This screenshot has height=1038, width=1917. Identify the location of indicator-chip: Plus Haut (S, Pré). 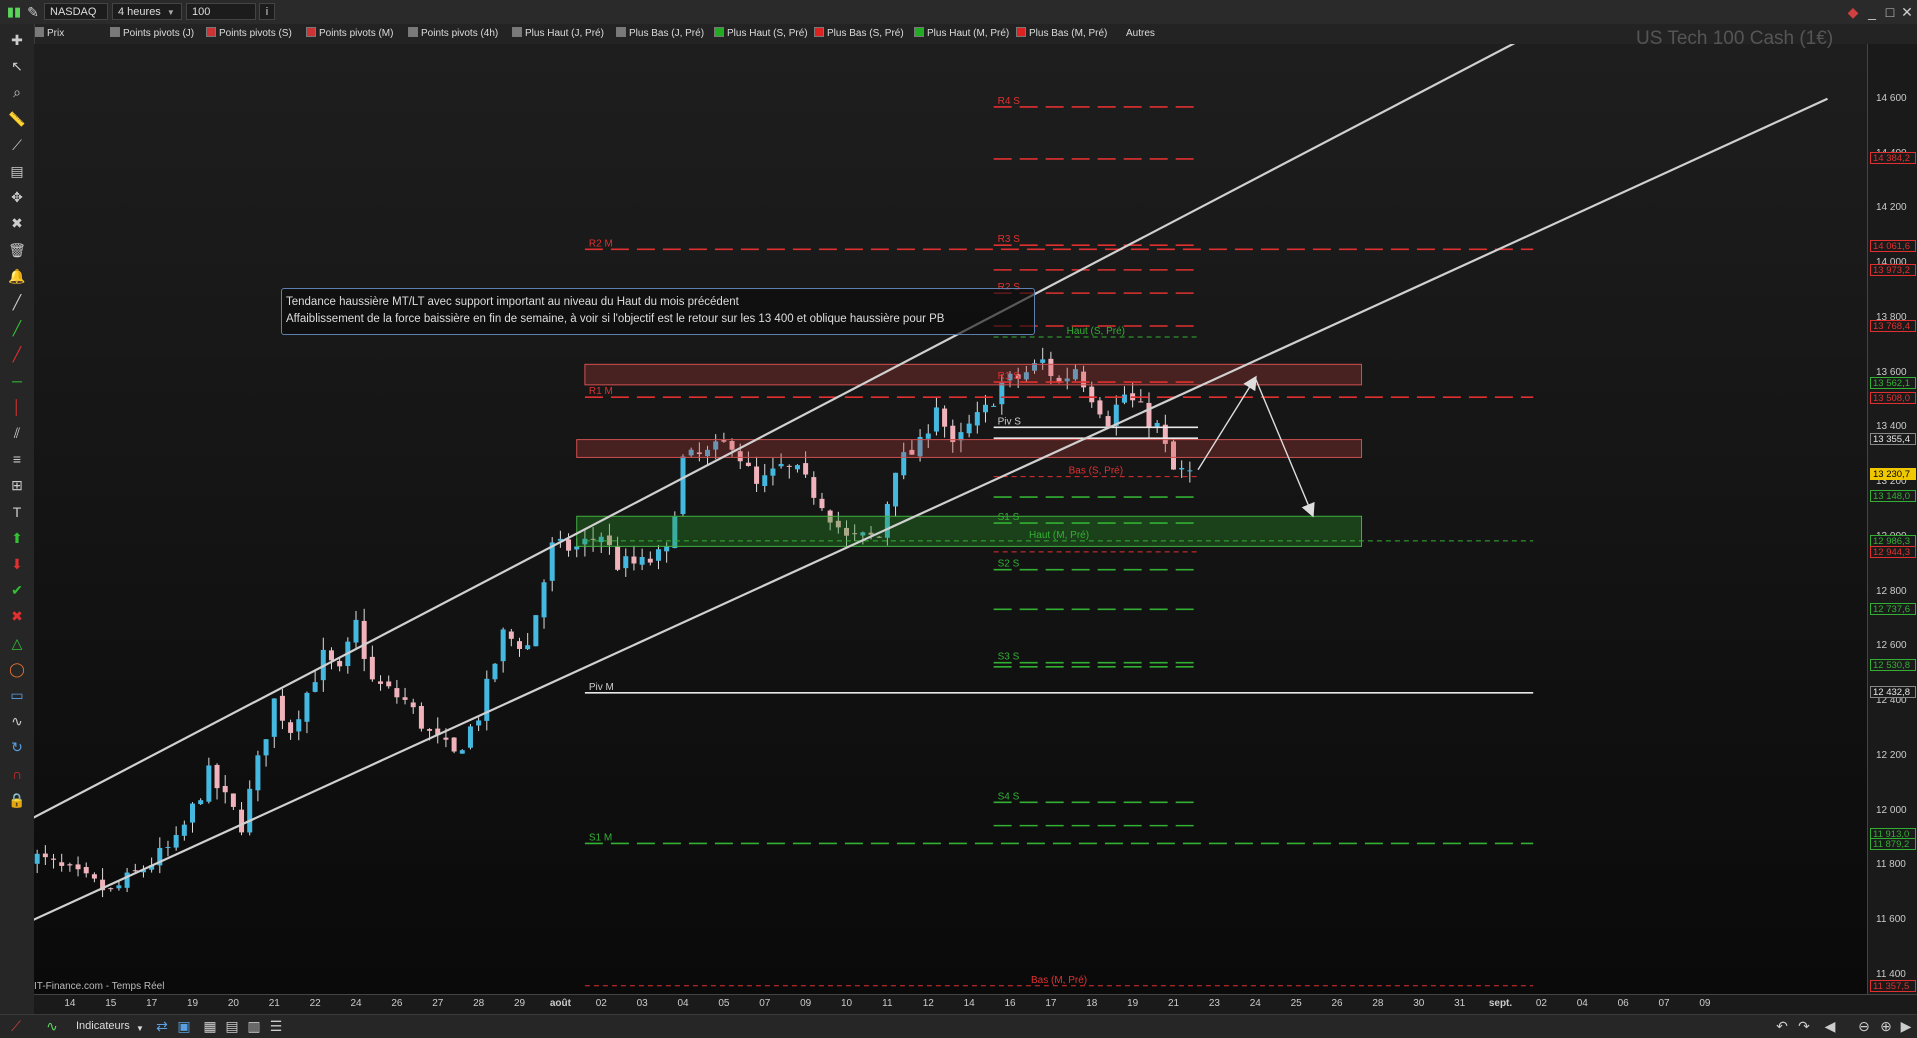
(761, 34).